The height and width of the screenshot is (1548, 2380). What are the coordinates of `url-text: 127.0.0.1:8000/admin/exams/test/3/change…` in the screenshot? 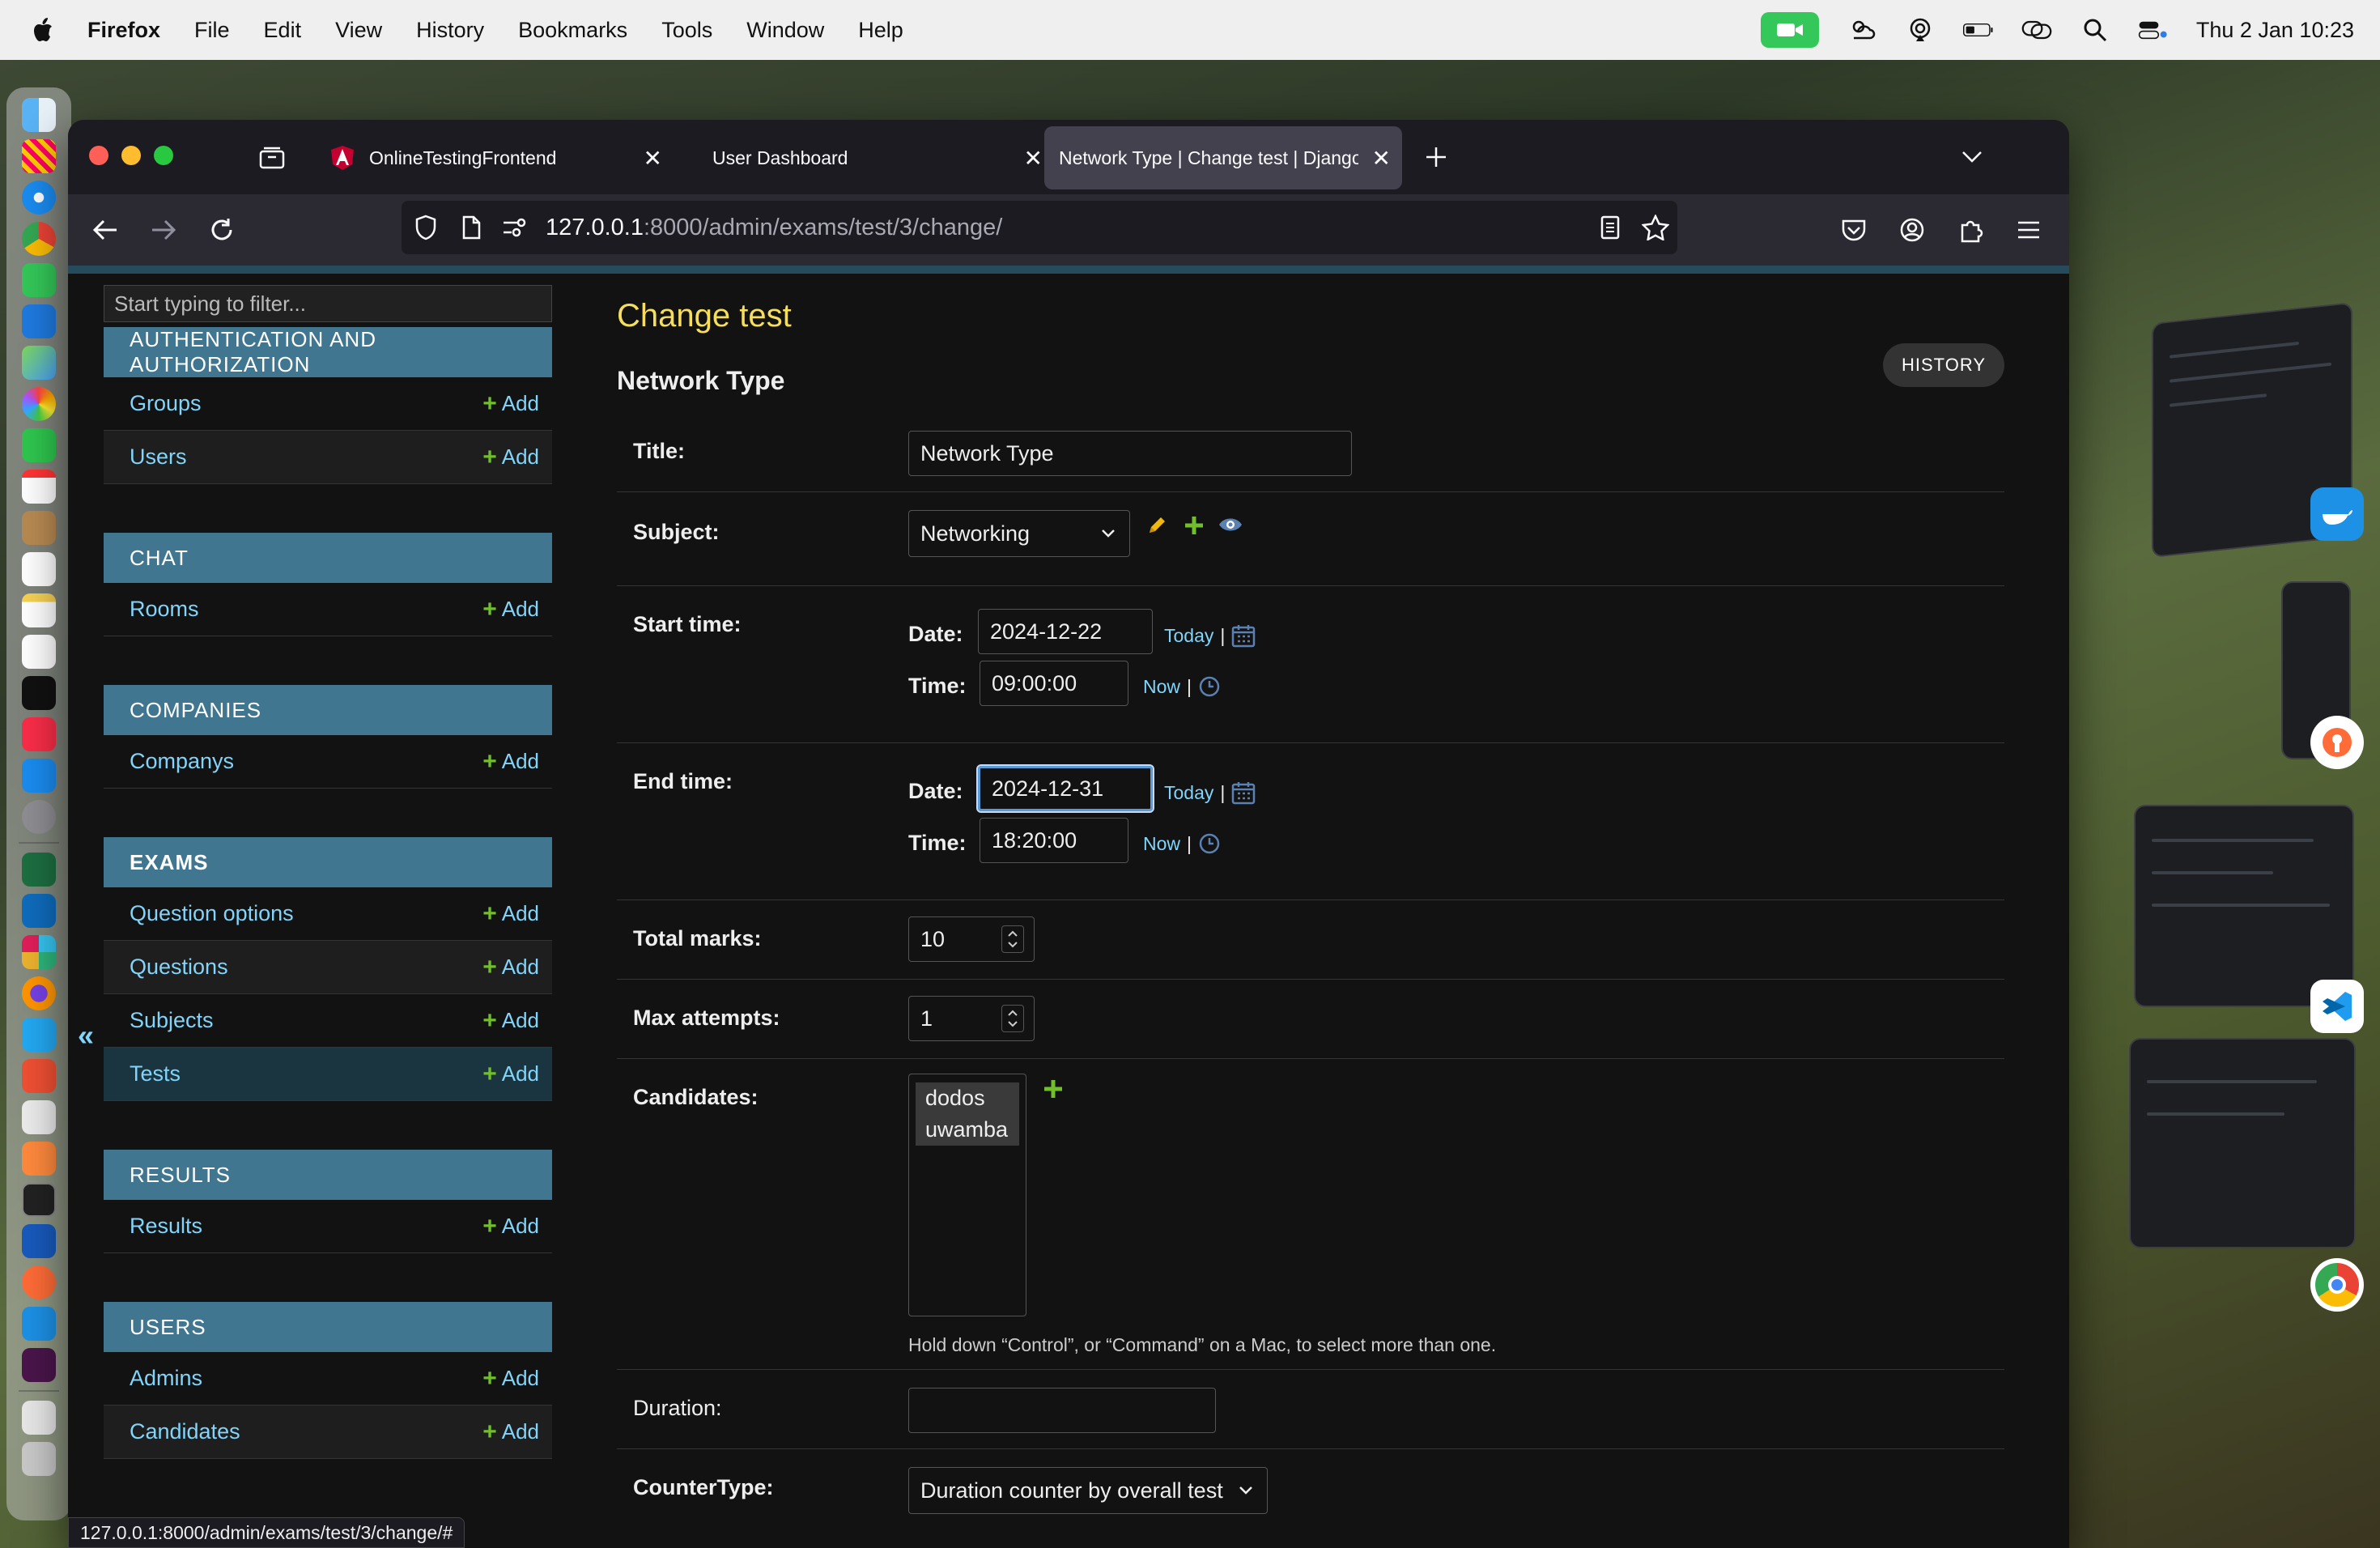 It's located at (774, 228).